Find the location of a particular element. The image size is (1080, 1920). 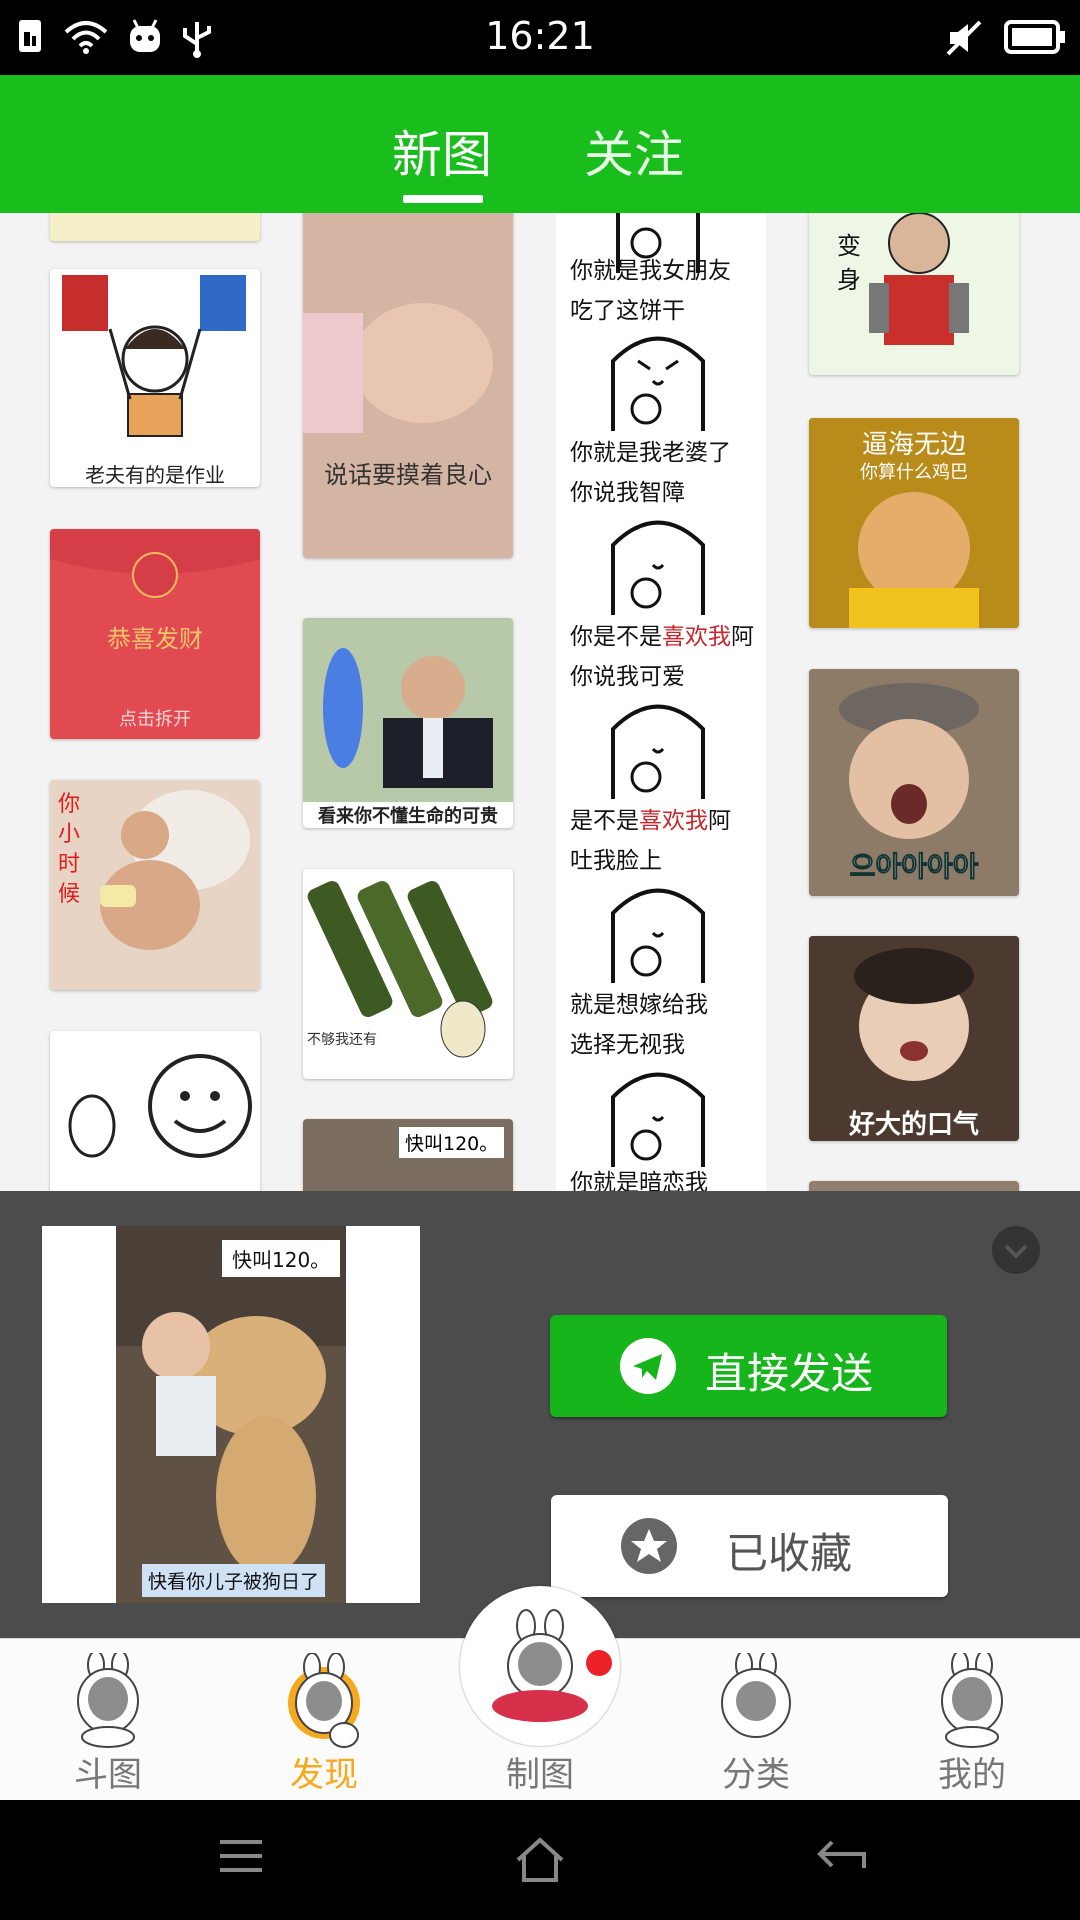

meme-card: 看来你不懂生命的可贵 is located at coordinates (408, 723).